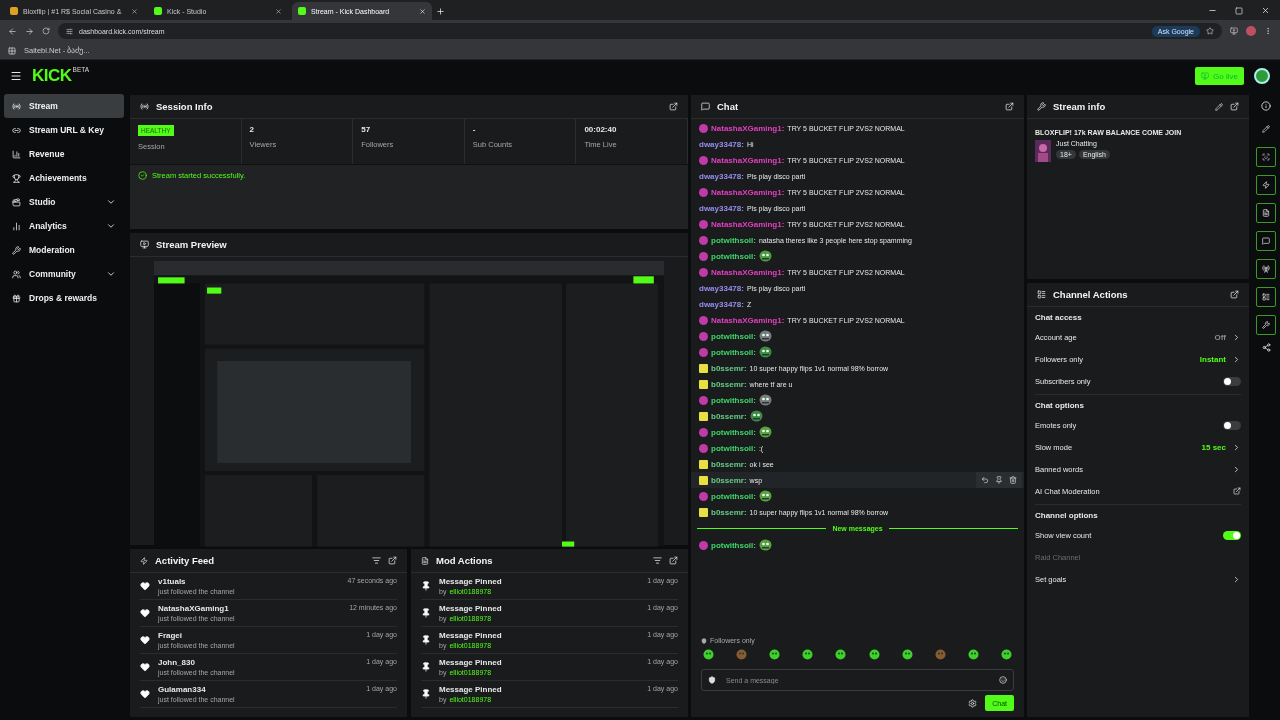  Describe the element at coordinates (64, 298) in the screenshot. I see `sidebar-item: Drops & rewards` at that location.